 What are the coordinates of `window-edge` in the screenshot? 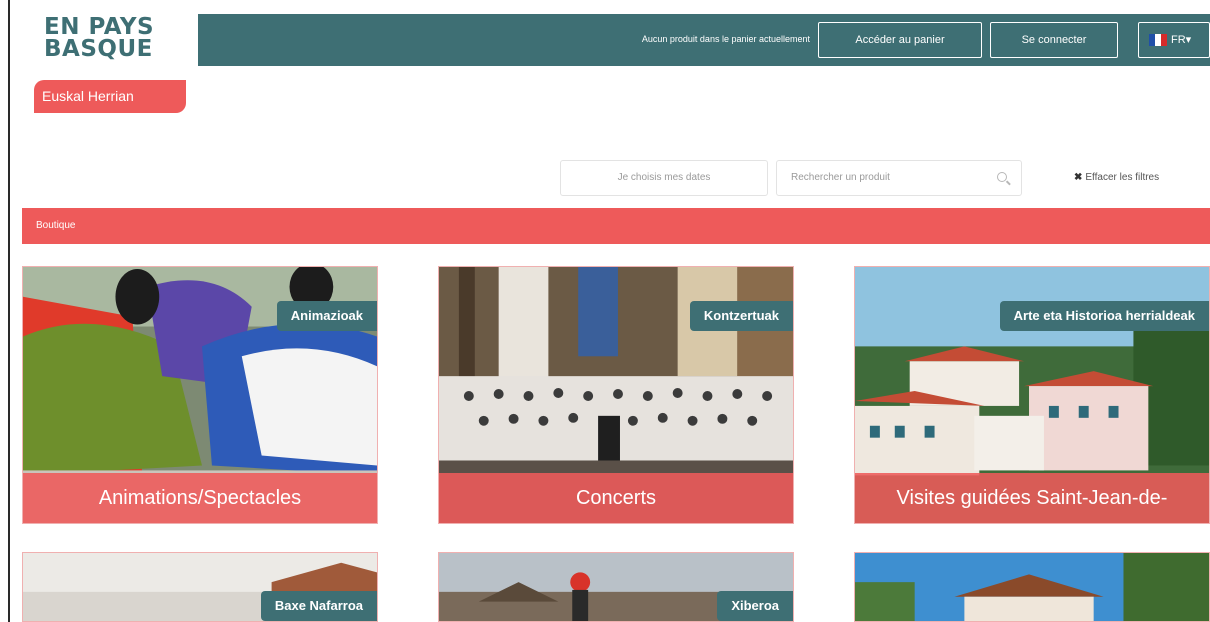 It's located at (9, 311).